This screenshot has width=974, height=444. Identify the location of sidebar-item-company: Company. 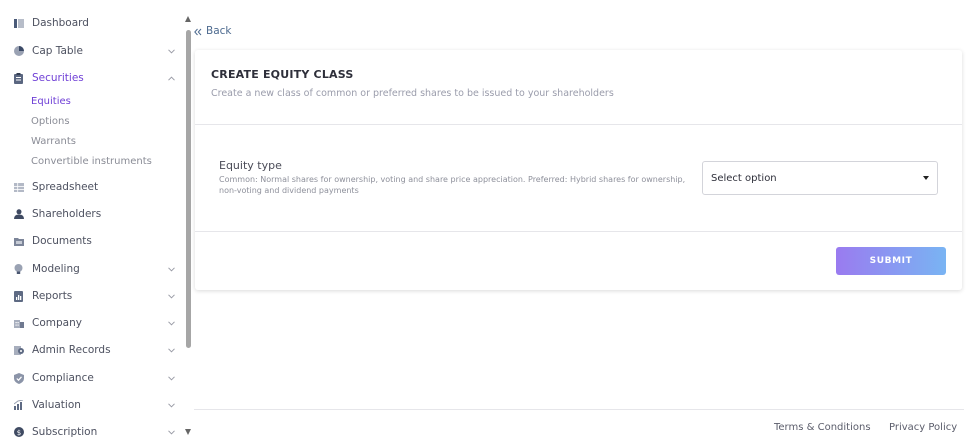
(92, 323).